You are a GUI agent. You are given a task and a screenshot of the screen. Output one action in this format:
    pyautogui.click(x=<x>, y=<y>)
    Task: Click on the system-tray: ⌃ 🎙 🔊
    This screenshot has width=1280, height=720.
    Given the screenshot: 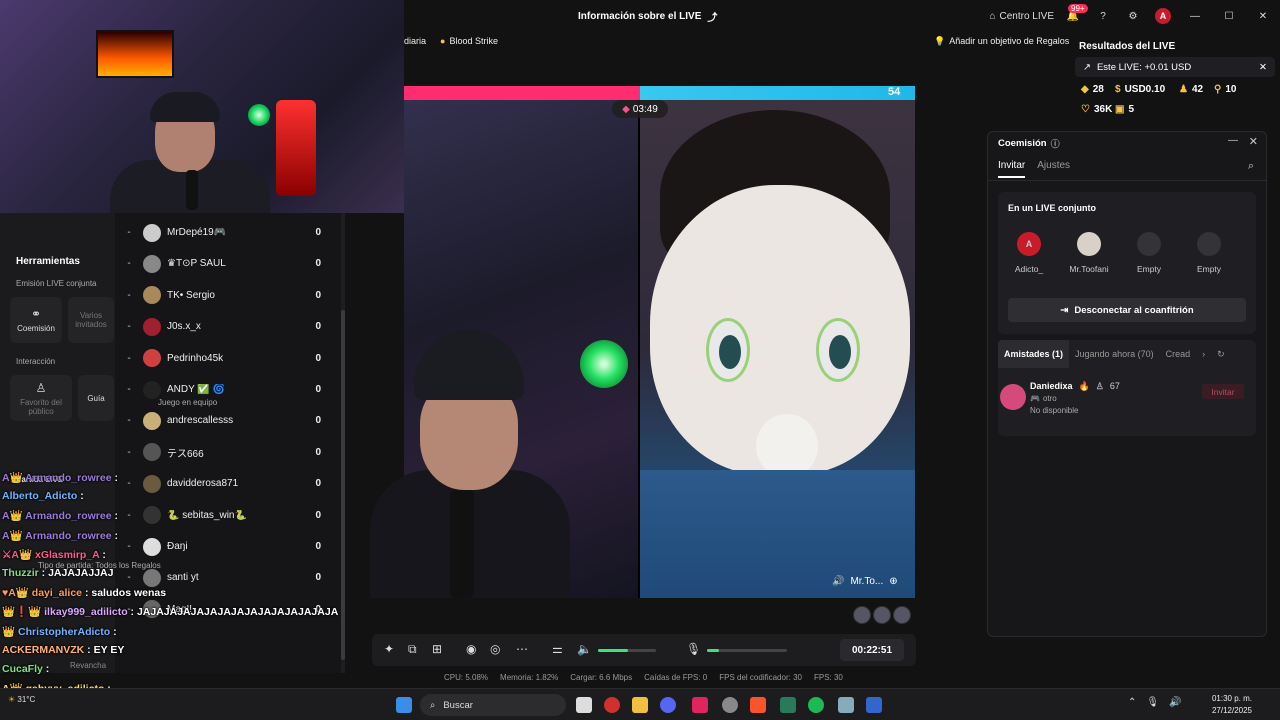 What is the action you would take?
    pyautogui.click(x=1155, y=702)
    